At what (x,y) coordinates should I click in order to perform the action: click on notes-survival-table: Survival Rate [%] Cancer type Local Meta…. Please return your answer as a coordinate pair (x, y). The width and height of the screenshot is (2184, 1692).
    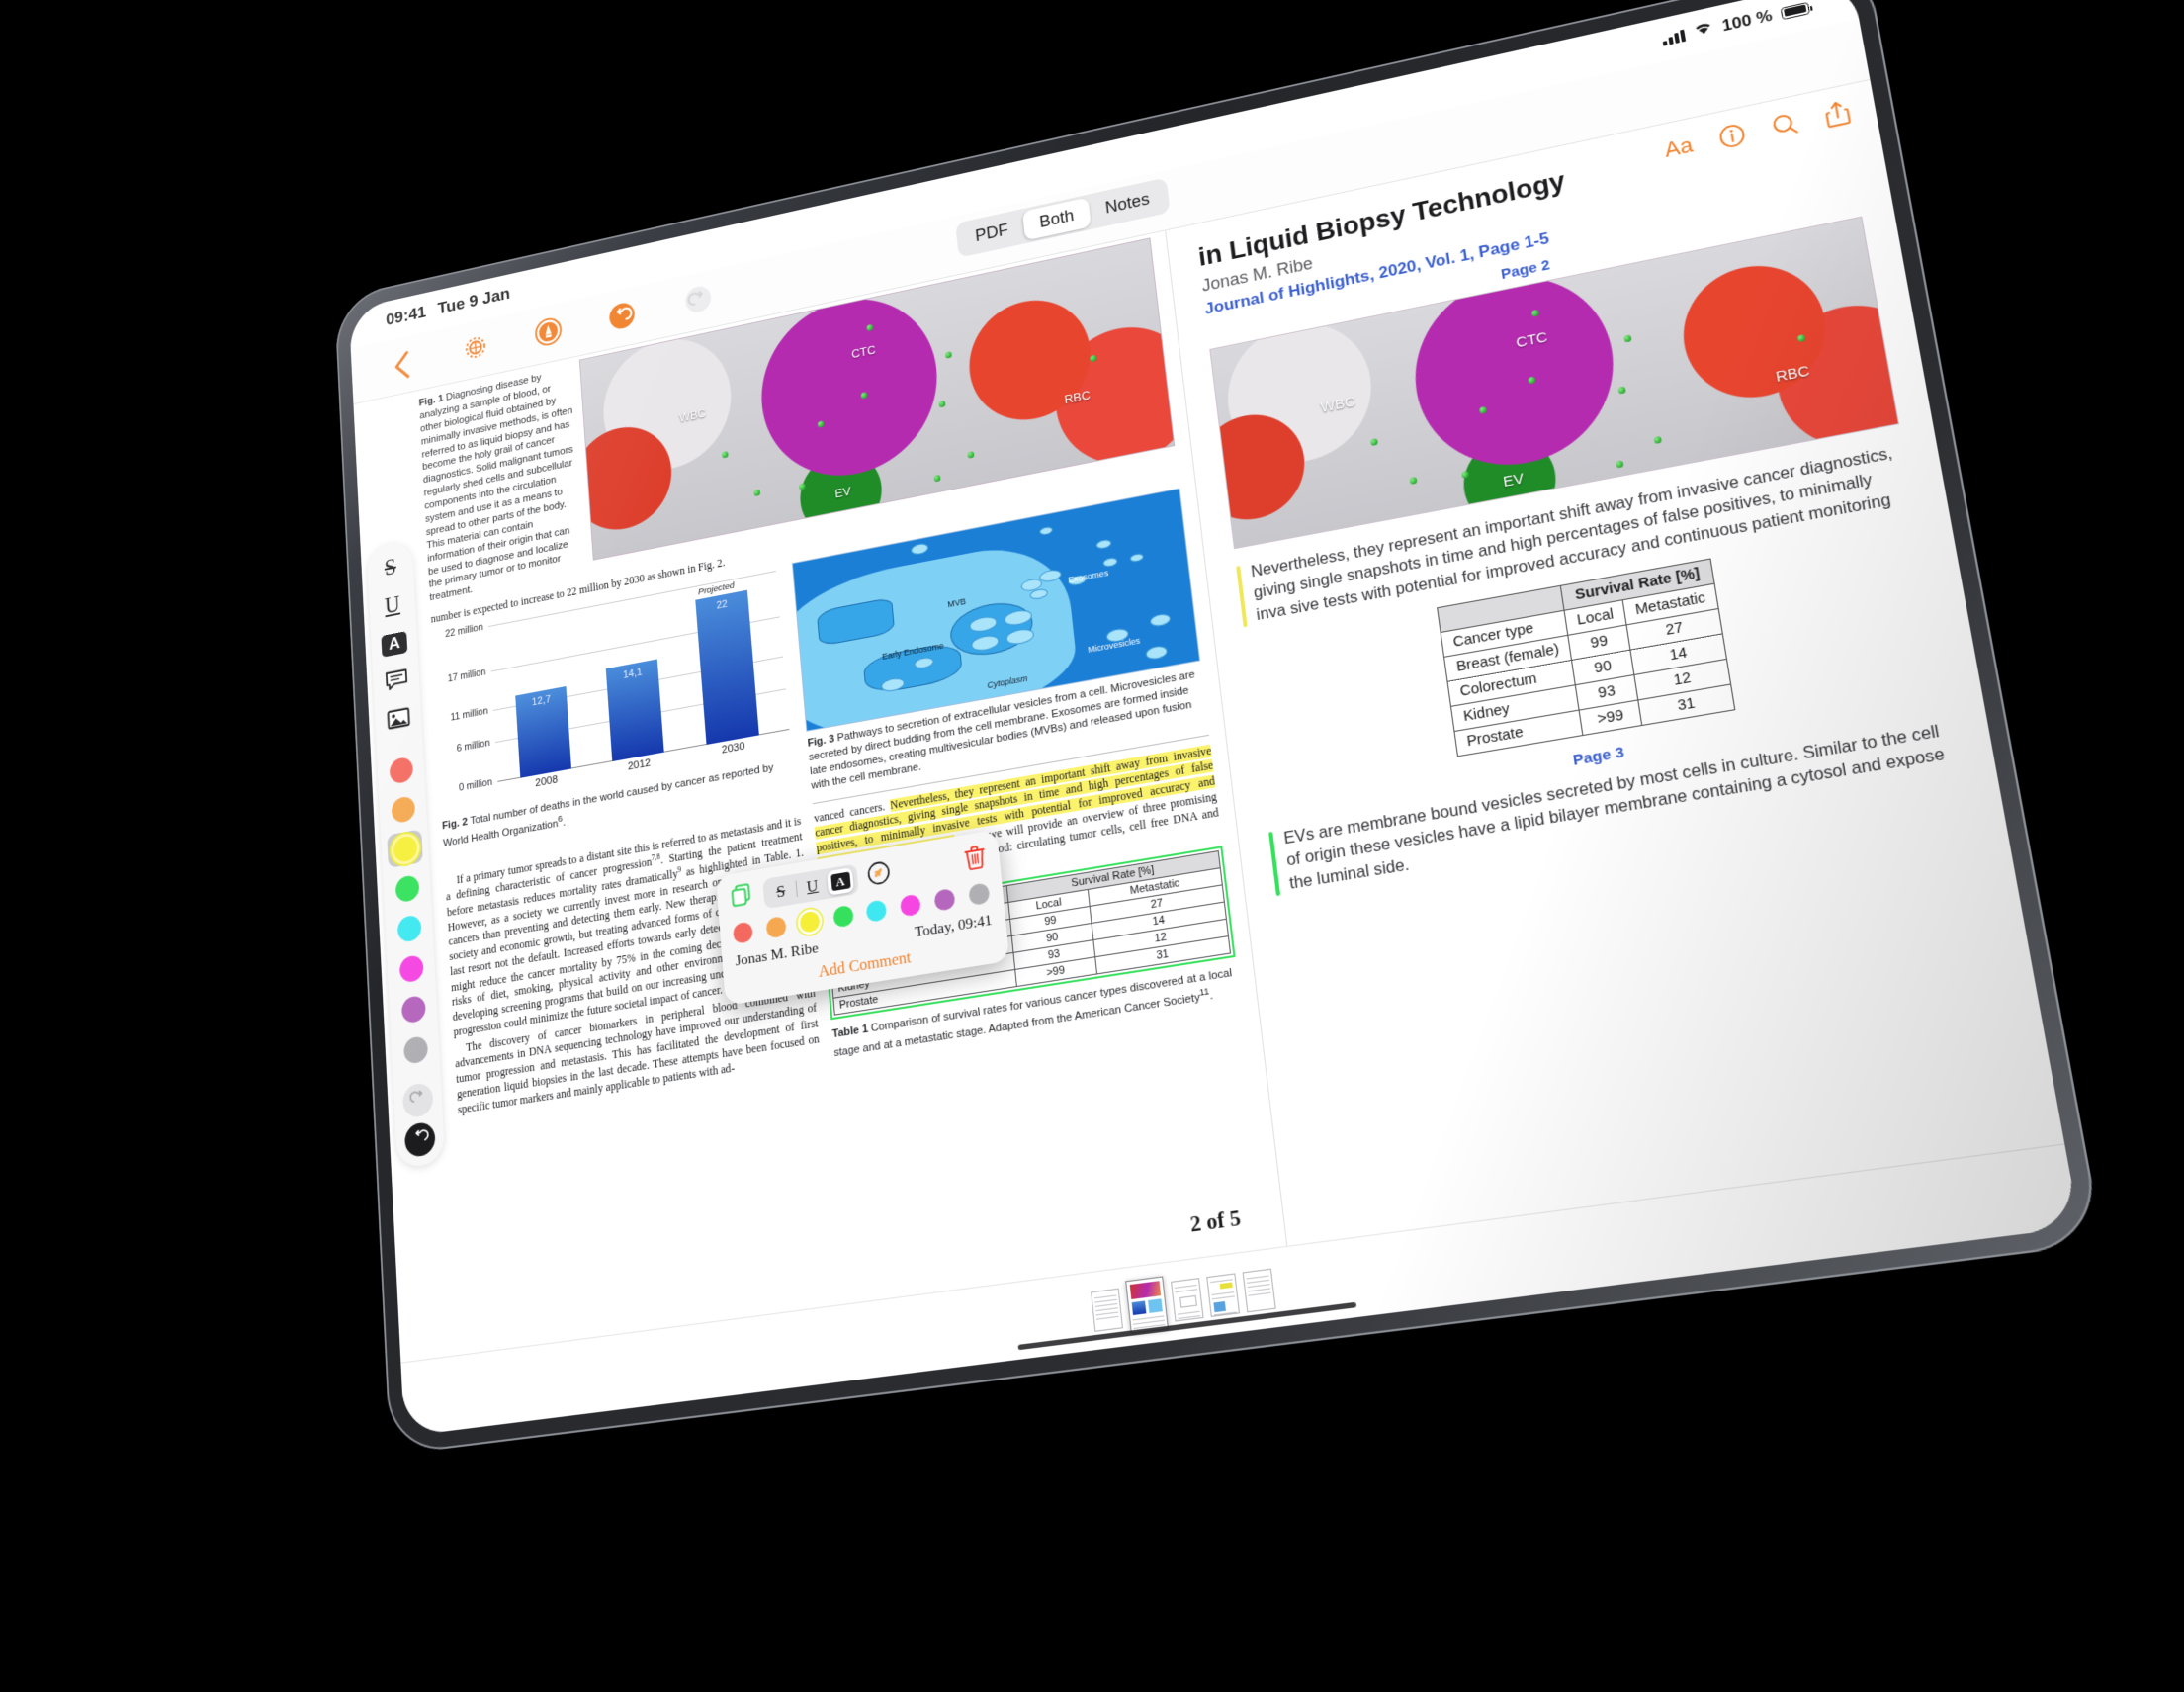
    Looking at the image, I should click on (1586, 657).